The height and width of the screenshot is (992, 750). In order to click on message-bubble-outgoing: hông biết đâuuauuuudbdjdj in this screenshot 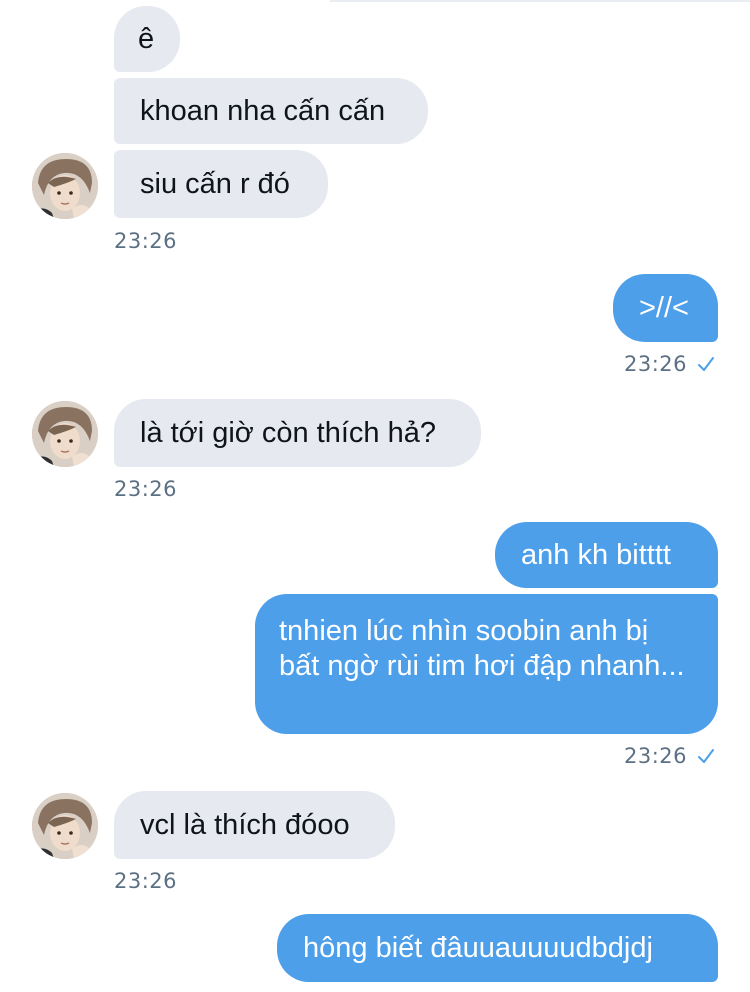, I will do `click(497, 948)`.